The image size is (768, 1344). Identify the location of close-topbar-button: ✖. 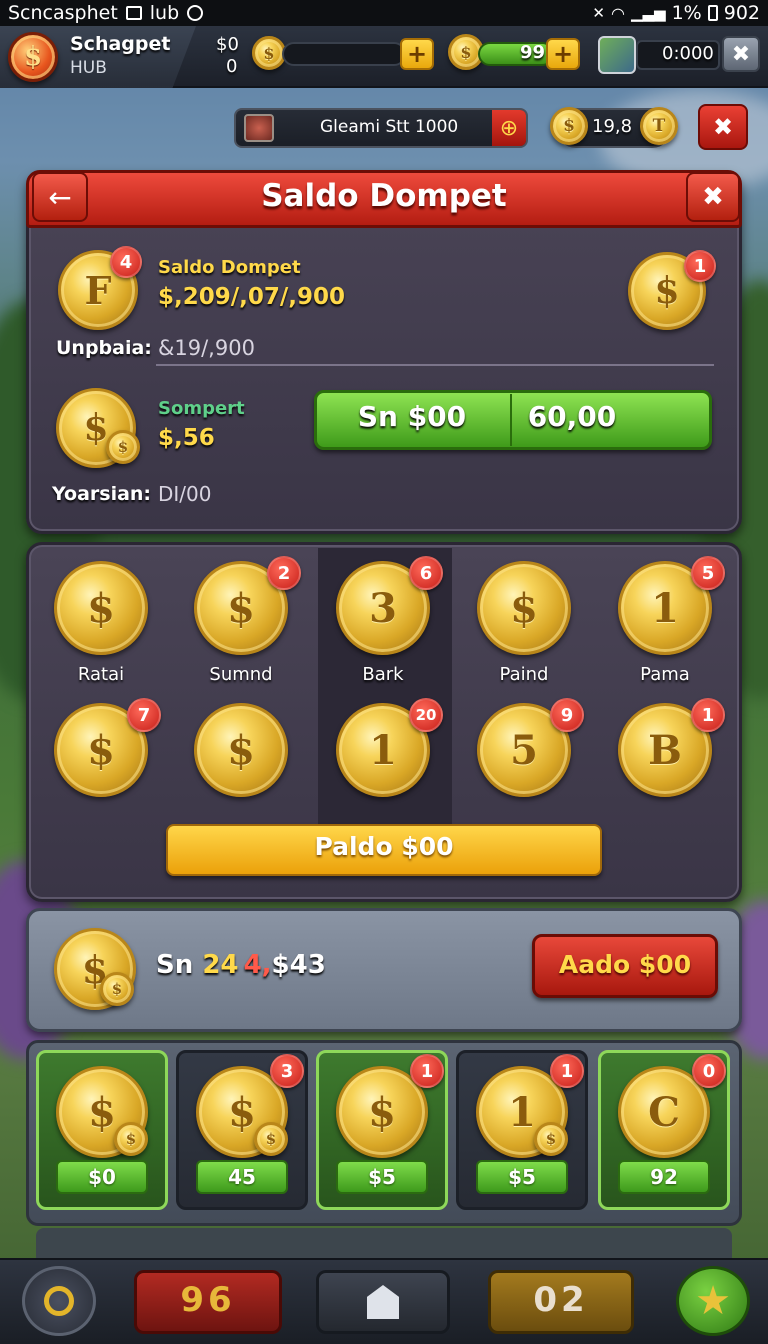
(723, 127).